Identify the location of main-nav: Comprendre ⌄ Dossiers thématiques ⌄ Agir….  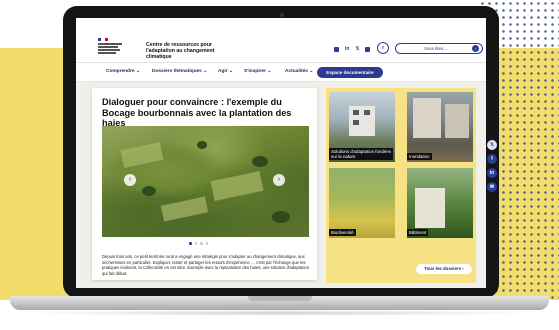
(281, 72).